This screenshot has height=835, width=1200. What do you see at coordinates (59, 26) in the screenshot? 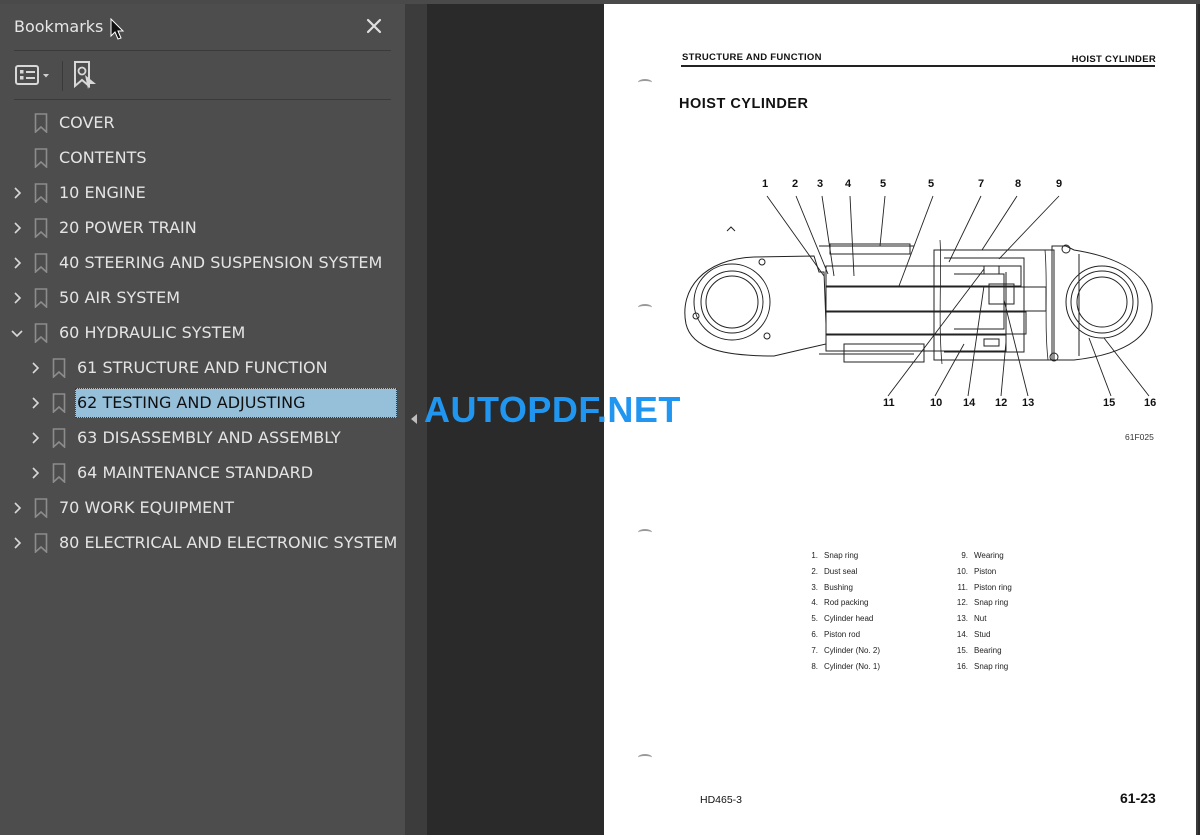
I see `panel-title: Bookmarks` at bounding box center [59, 26].